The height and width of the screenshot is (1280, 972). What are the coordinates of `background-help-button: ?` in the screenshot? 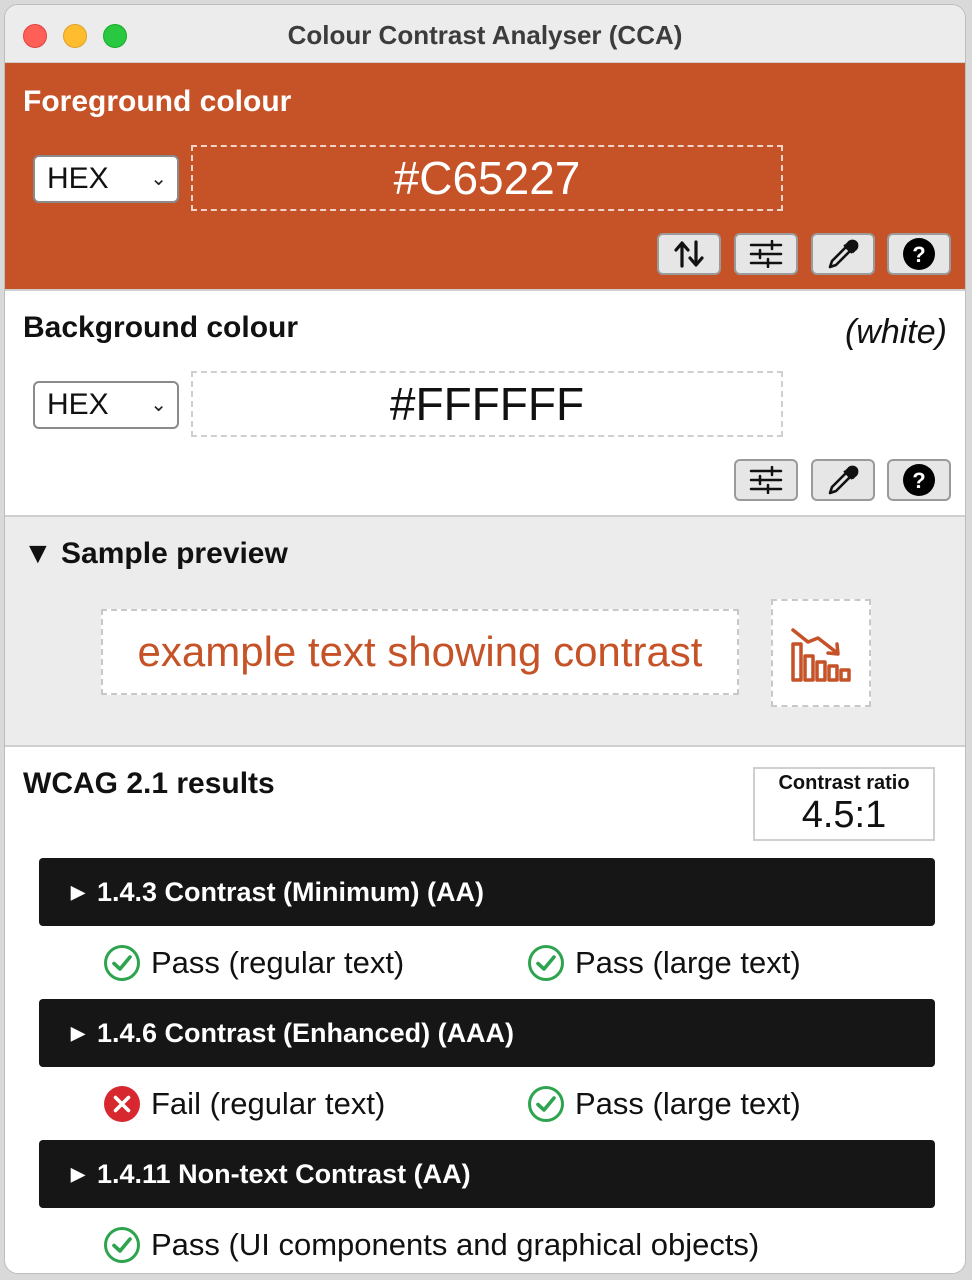 It's located at (919, 480).